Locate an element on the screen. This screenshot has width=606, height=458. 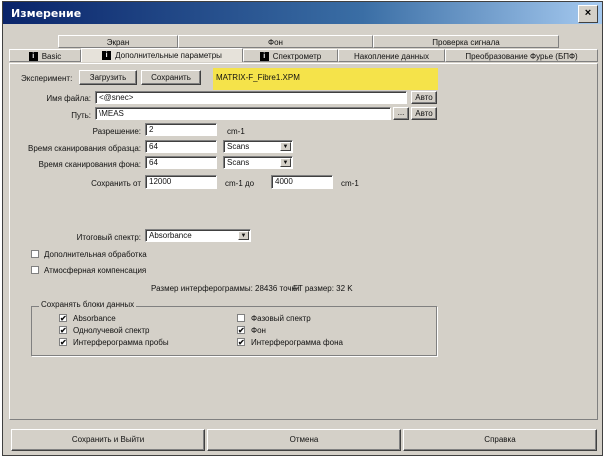
resolution-label: Разрешение: is located at coordinates (116, 131).